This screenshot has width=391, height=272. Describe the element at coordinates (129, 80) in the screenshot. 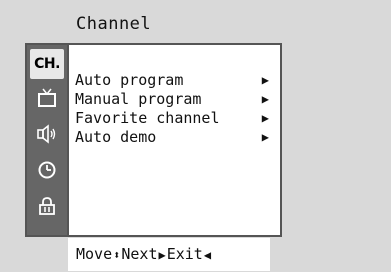

I see `menu-item-label: Auto program` at that location.